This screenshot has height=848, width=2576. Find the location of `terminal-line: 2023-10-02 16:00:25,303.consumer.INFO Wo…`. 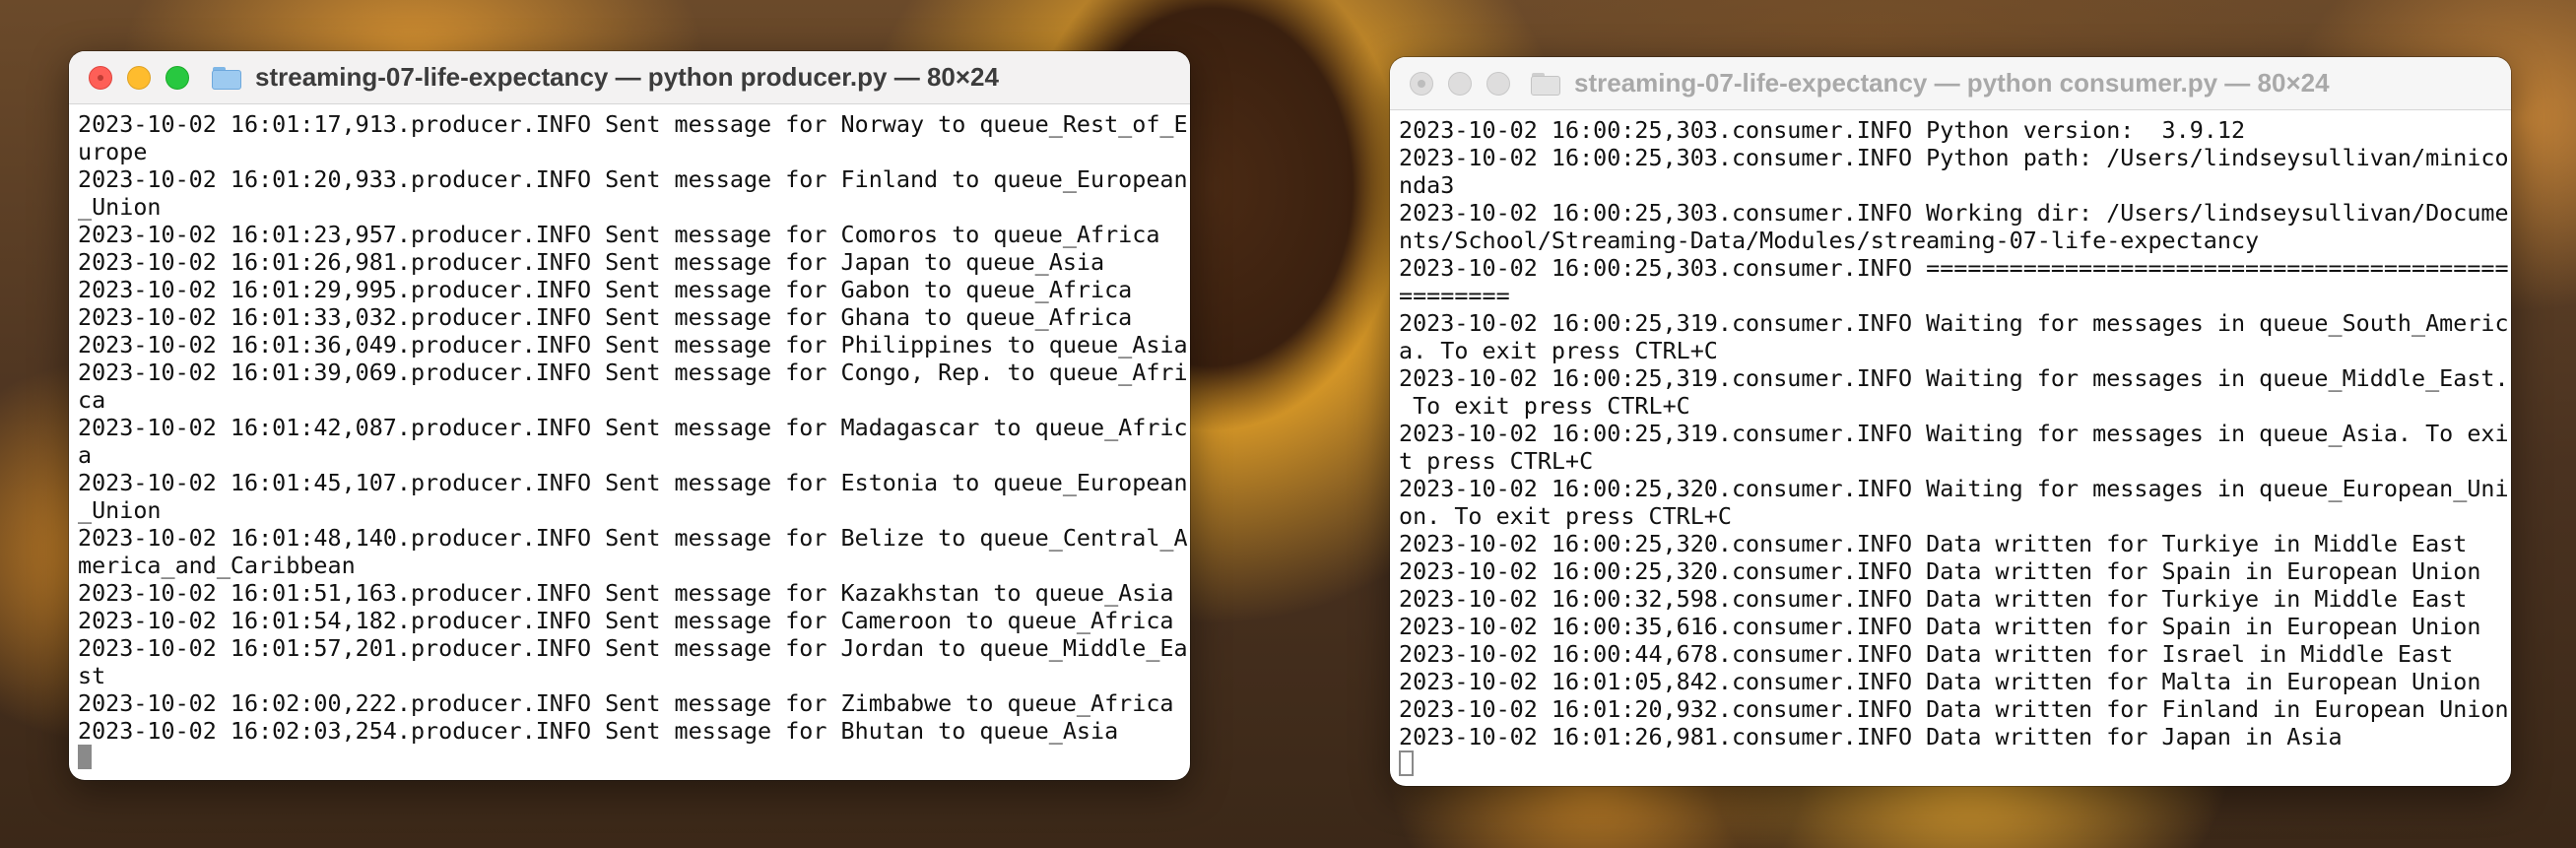

terminal-line: 2023-10-02 16:00:25,303.consumer.INFO Wo… is located at coordinates (1954, 213).